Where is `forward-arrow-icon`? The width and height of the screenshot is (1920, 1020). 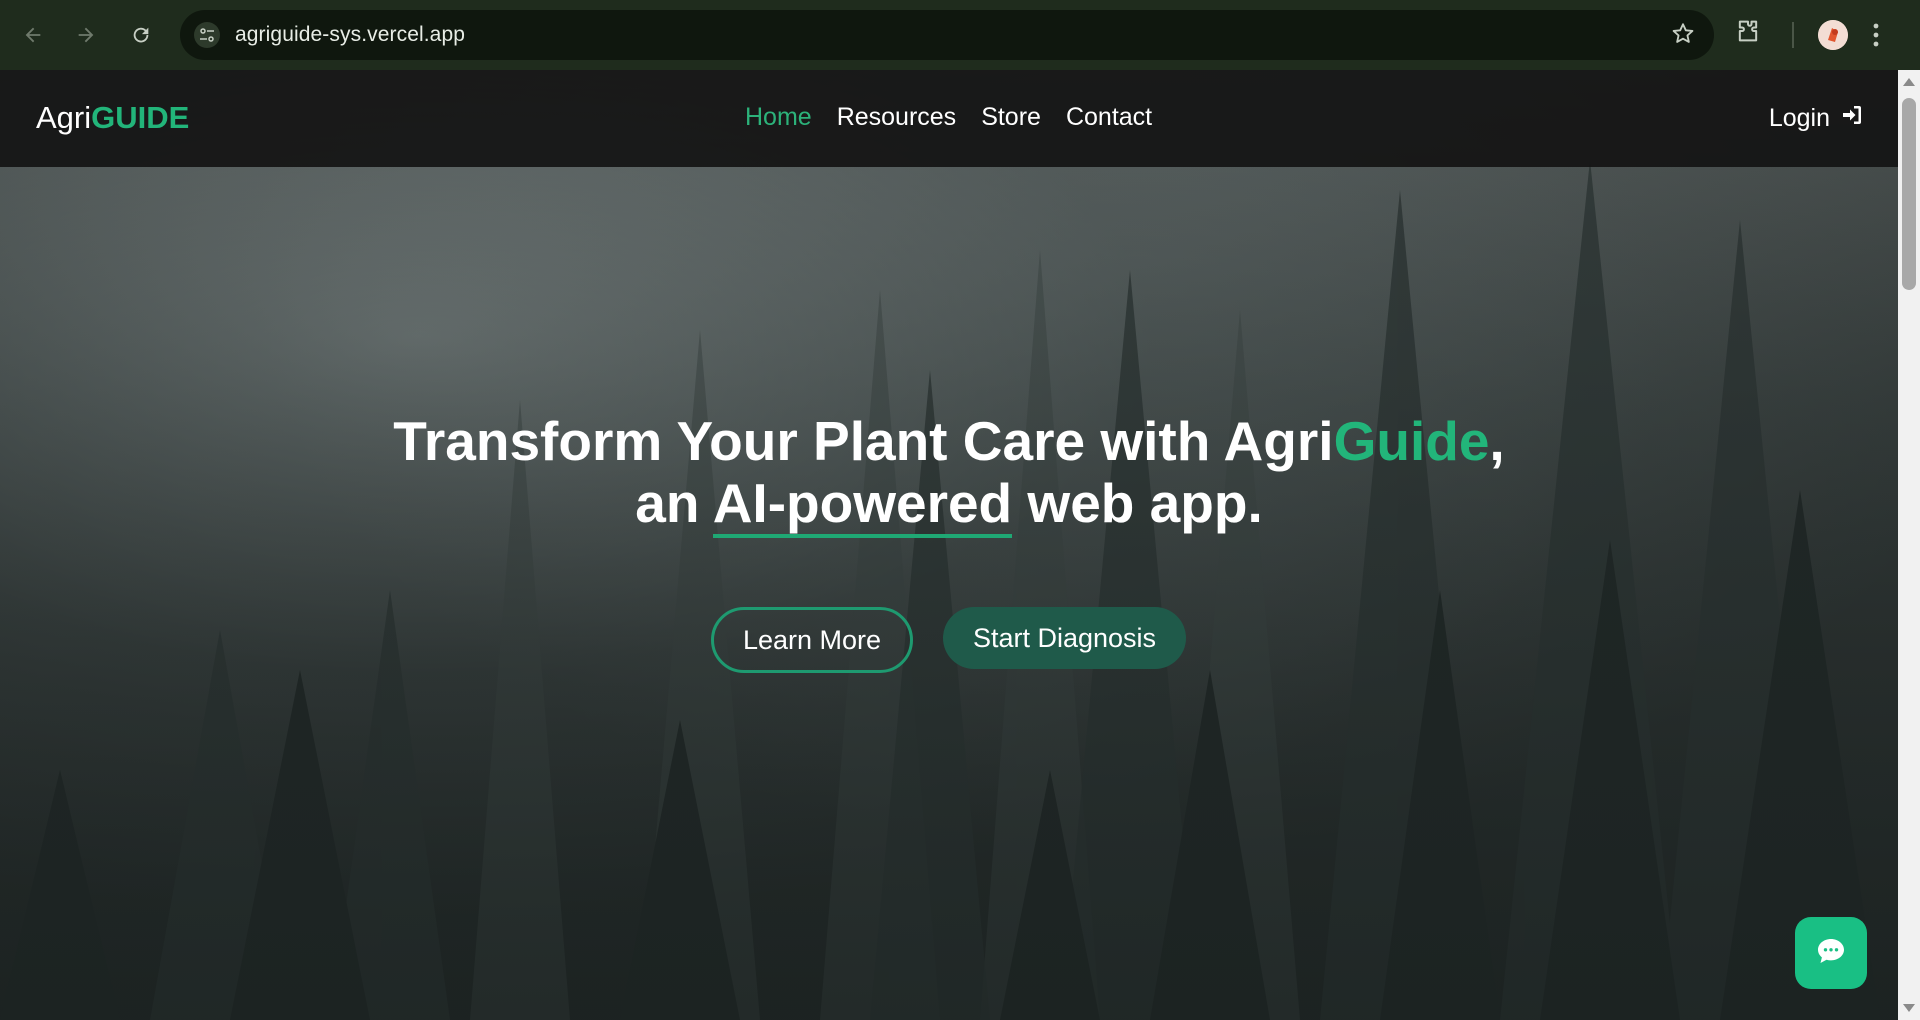
forward-arrow-icon is located at coordinates (86, 35).